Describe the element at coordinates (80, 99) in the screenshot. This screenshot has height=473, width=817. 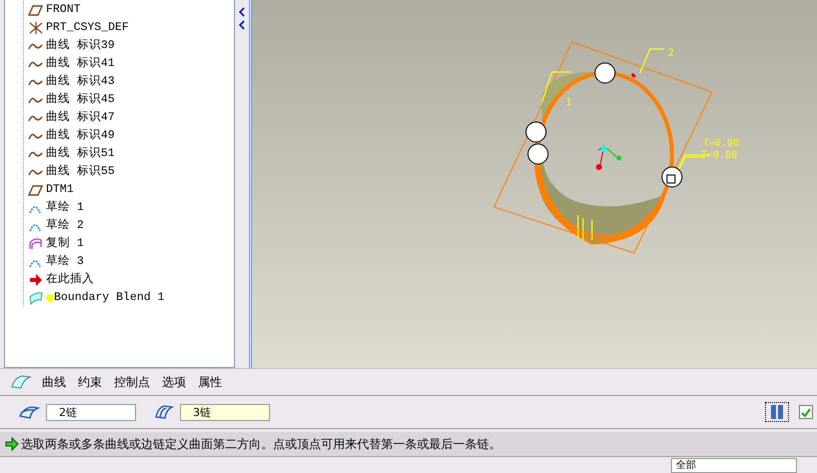
I see `tree-item: 曲线 标识45` at that location.